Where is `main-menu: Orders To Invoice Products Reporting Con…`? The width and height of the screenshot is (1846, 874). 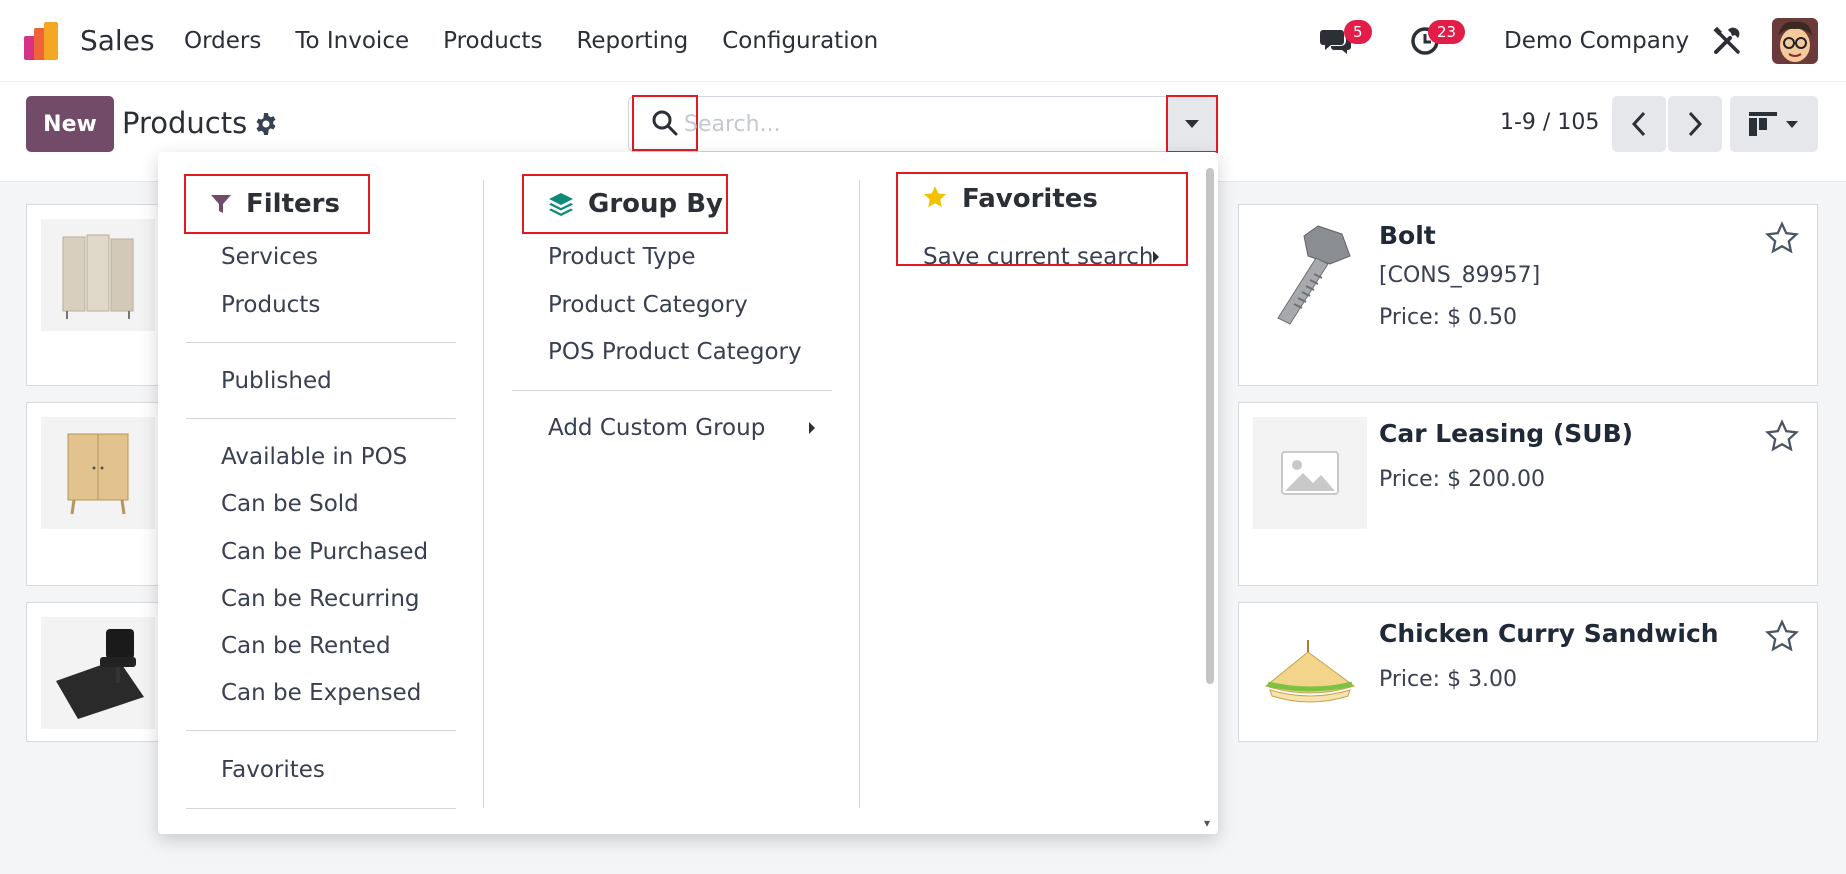 main-menu: Orders To Invoice Products Reporting Con… is located at coordinates (548, 41).